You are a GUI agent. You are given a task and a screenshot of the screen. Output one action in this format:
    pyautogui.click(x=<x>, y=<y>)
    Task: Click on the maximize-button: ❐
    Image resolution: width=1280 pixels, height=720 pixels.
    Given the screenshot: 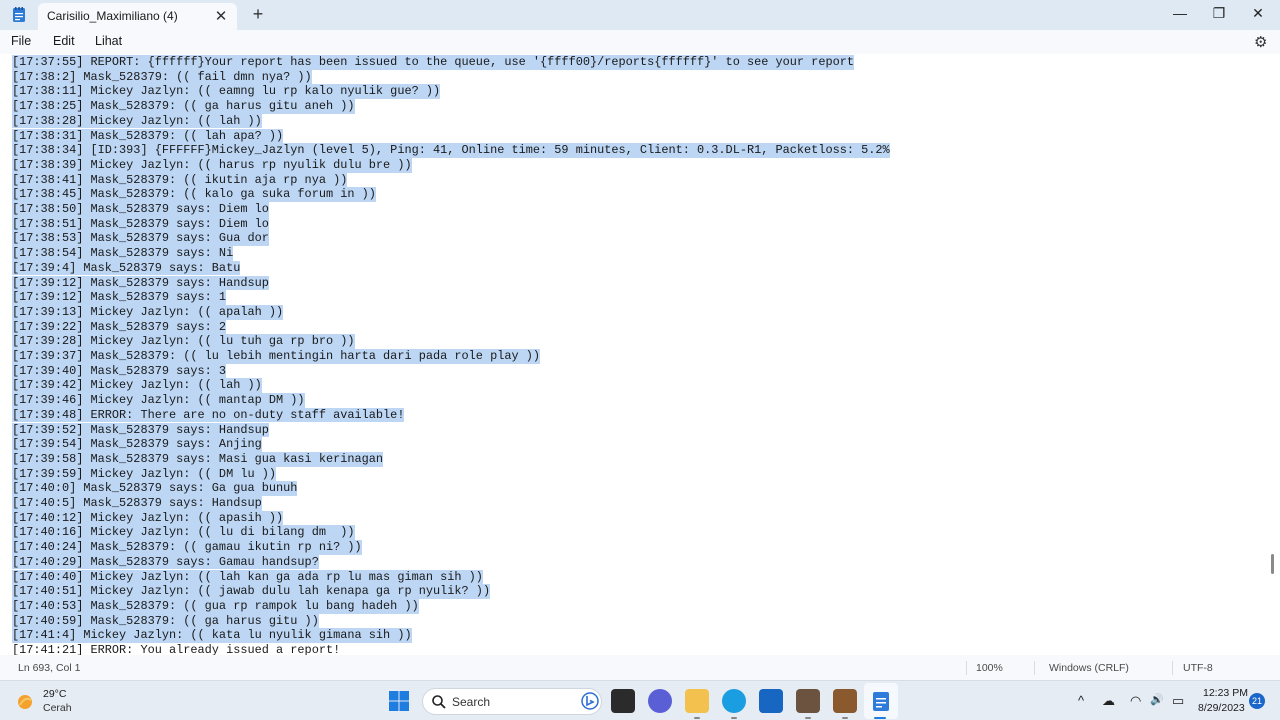 What is the action you would take?
    pyautogui.click(x=1219, y=15)
    